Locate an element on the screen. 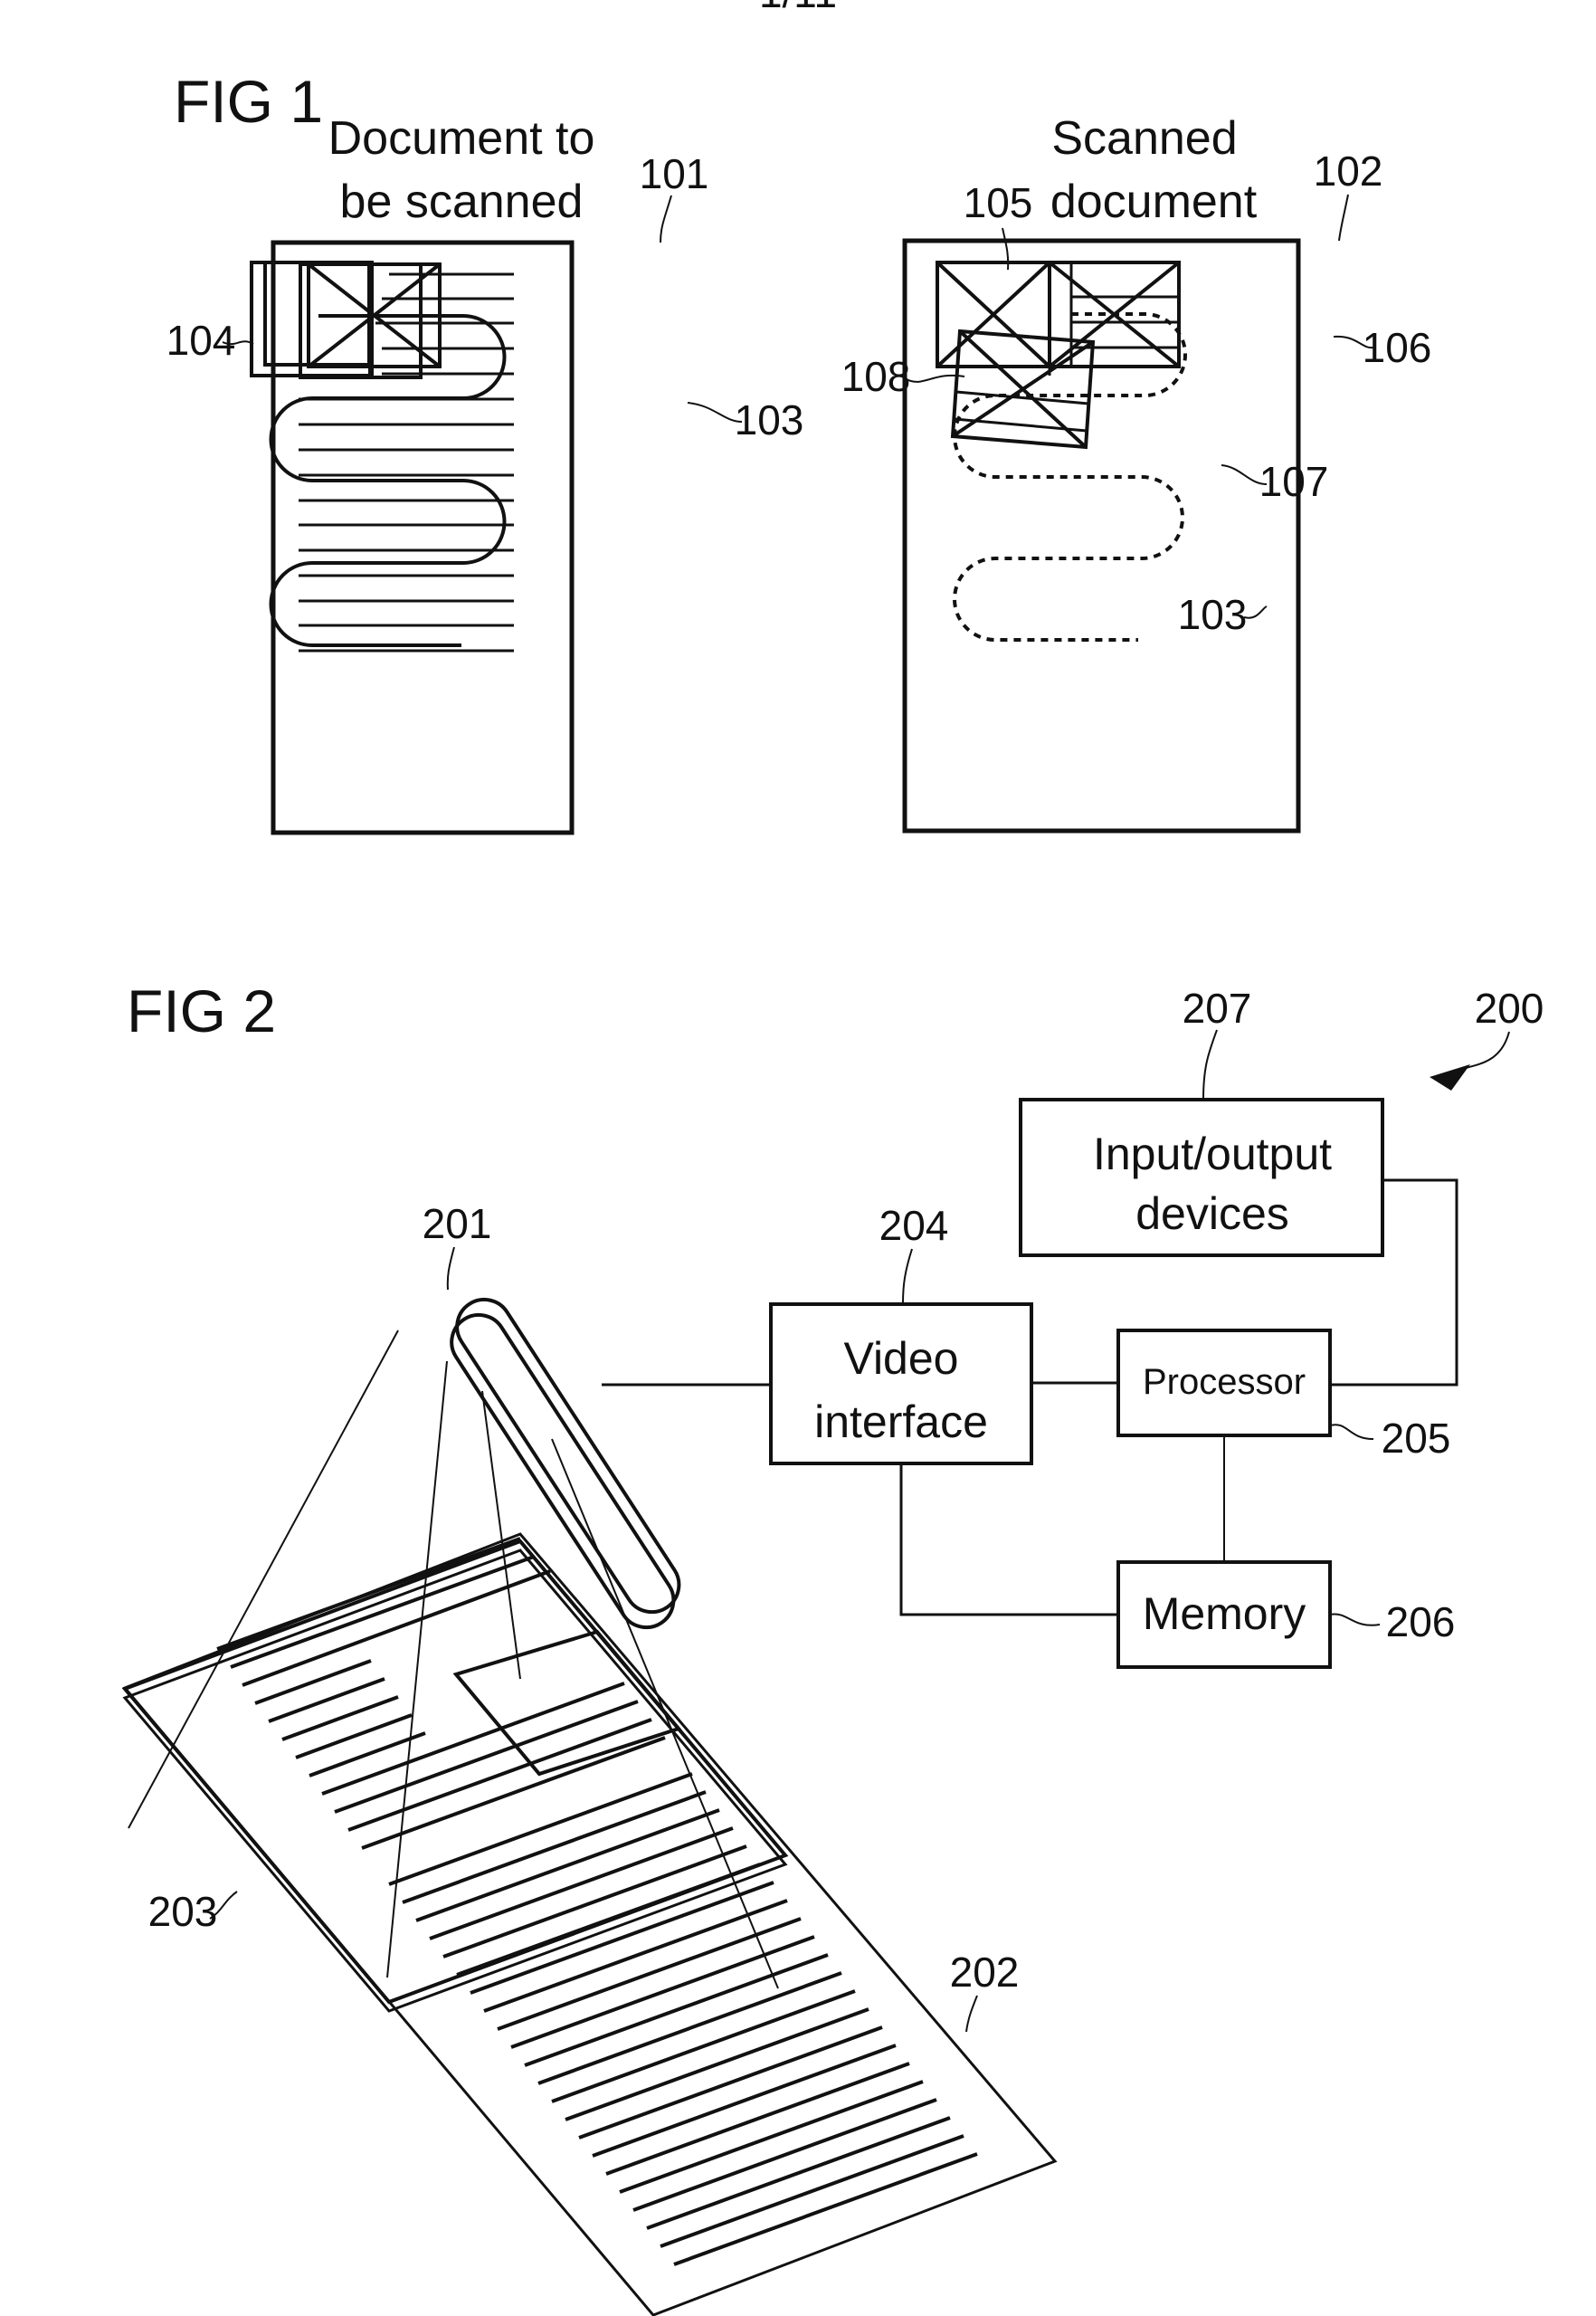  ref-105: 105 is located at coordinates (999, 202).